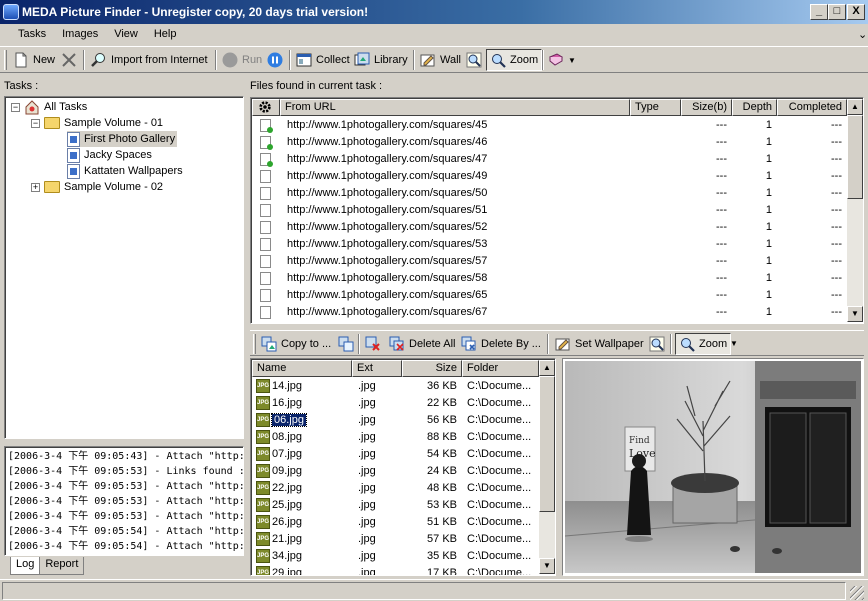  I want to click on set-wallpaper-button: Set Wallpaper, so click(599, 344).